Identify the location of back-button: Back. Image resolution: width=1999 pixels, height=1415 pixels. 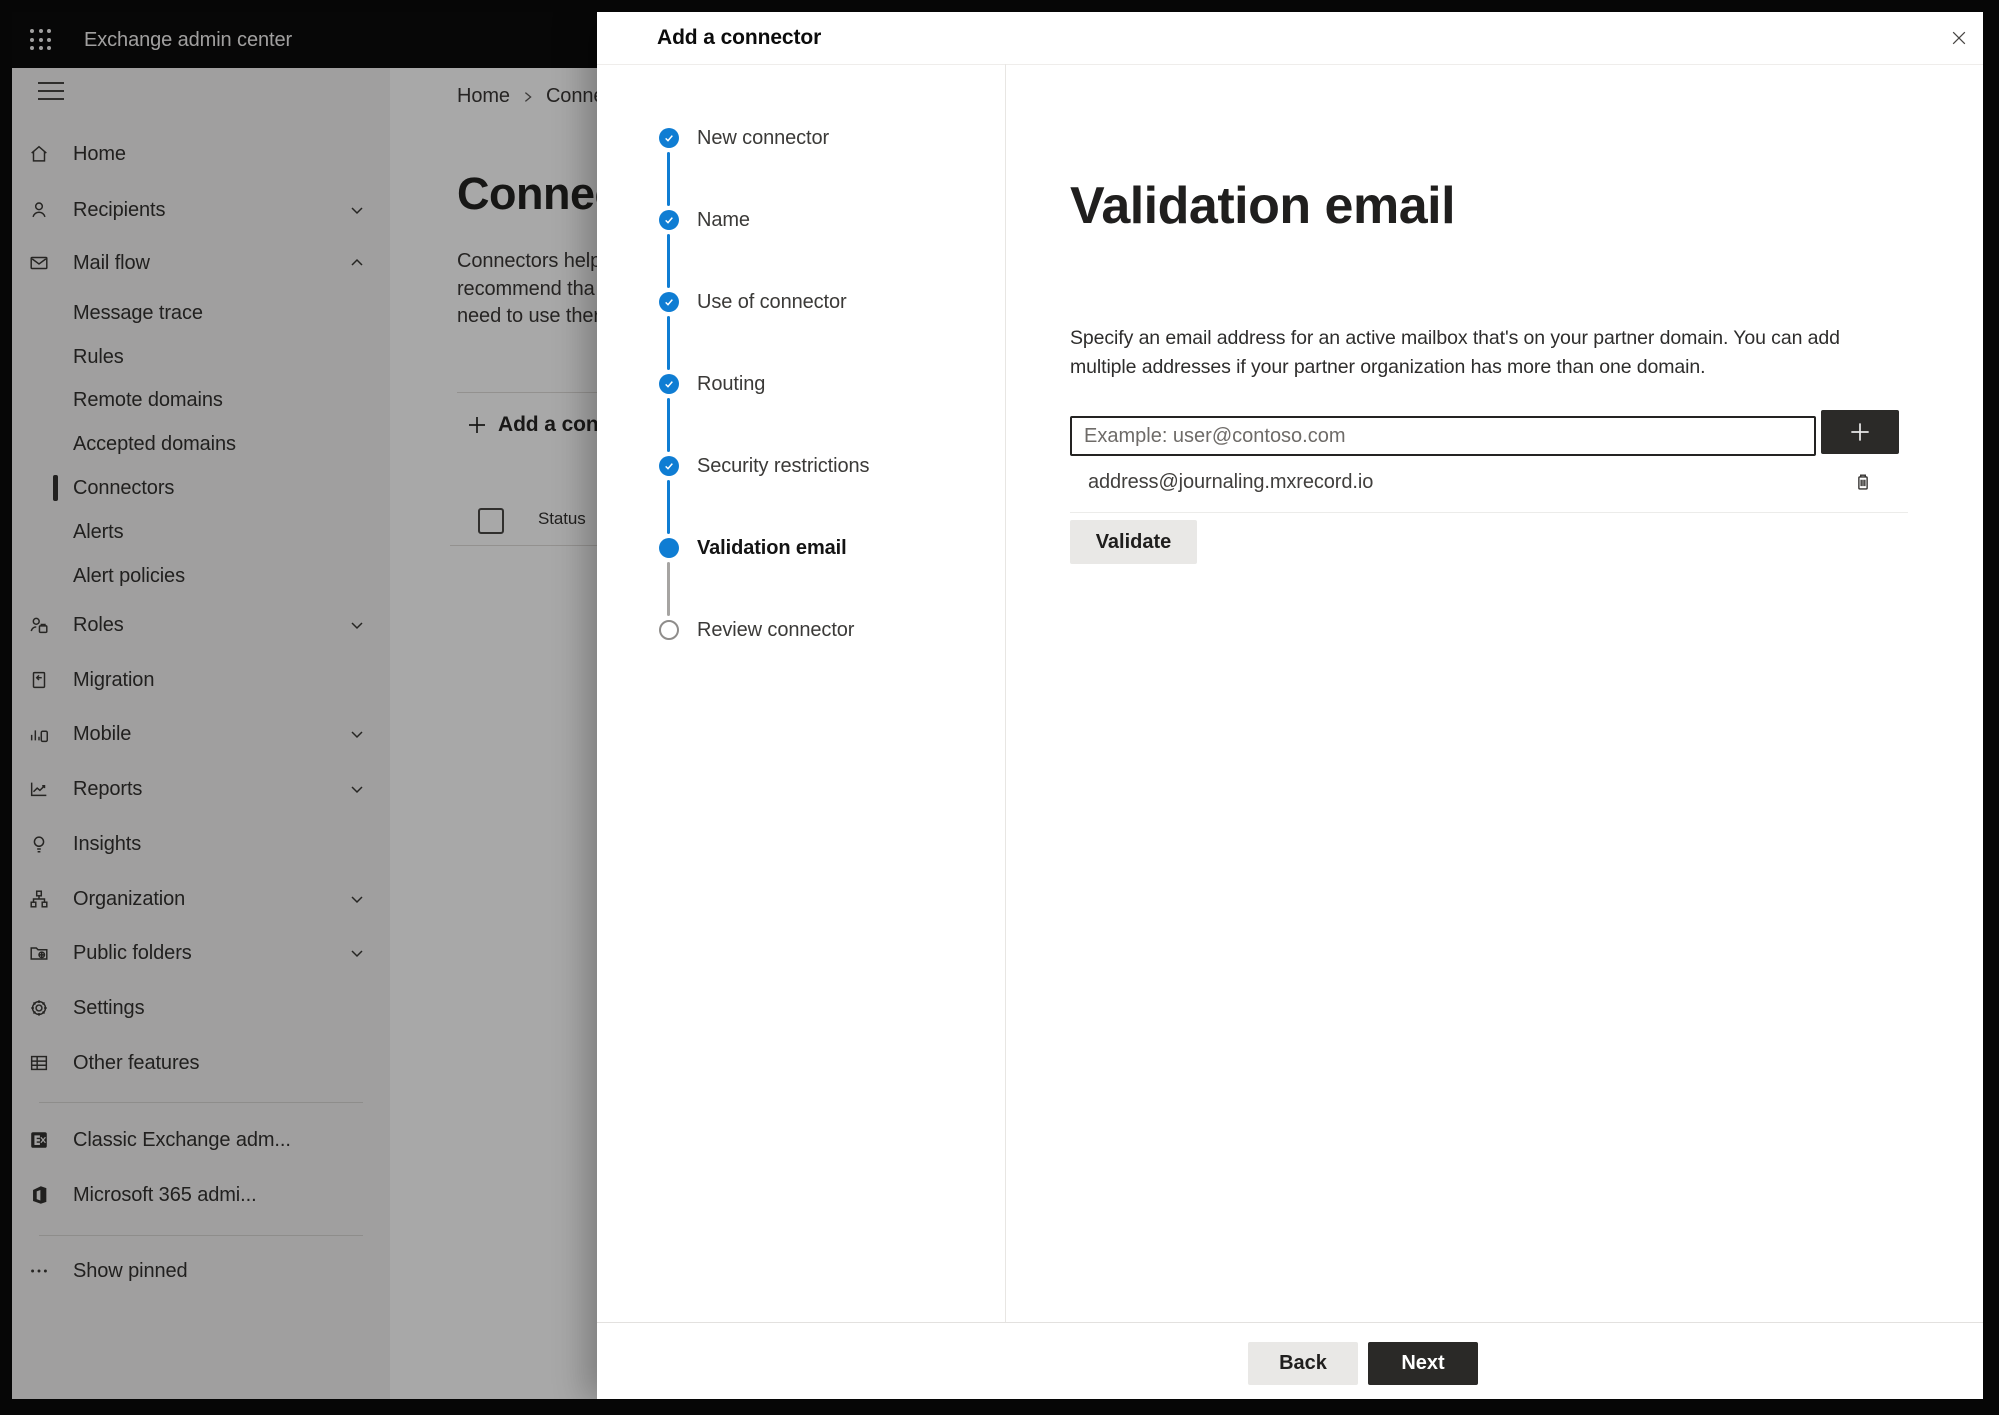
(1303, 1363).